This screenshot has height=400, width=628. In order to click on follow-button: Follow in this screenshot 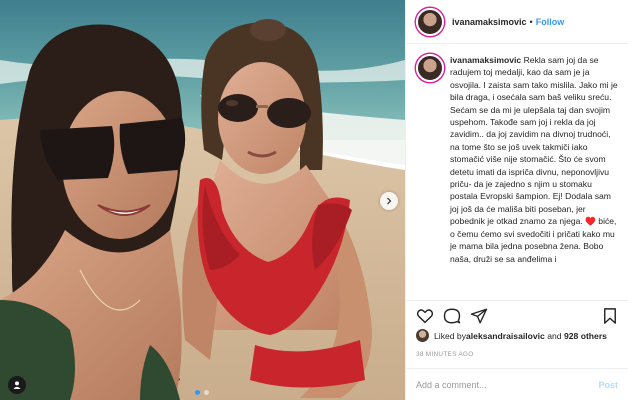, I will do `click(550, 22)`.